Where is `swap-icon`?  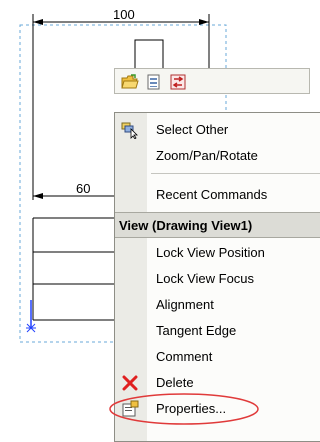
swap-icon is located at coordinates (178, 82).